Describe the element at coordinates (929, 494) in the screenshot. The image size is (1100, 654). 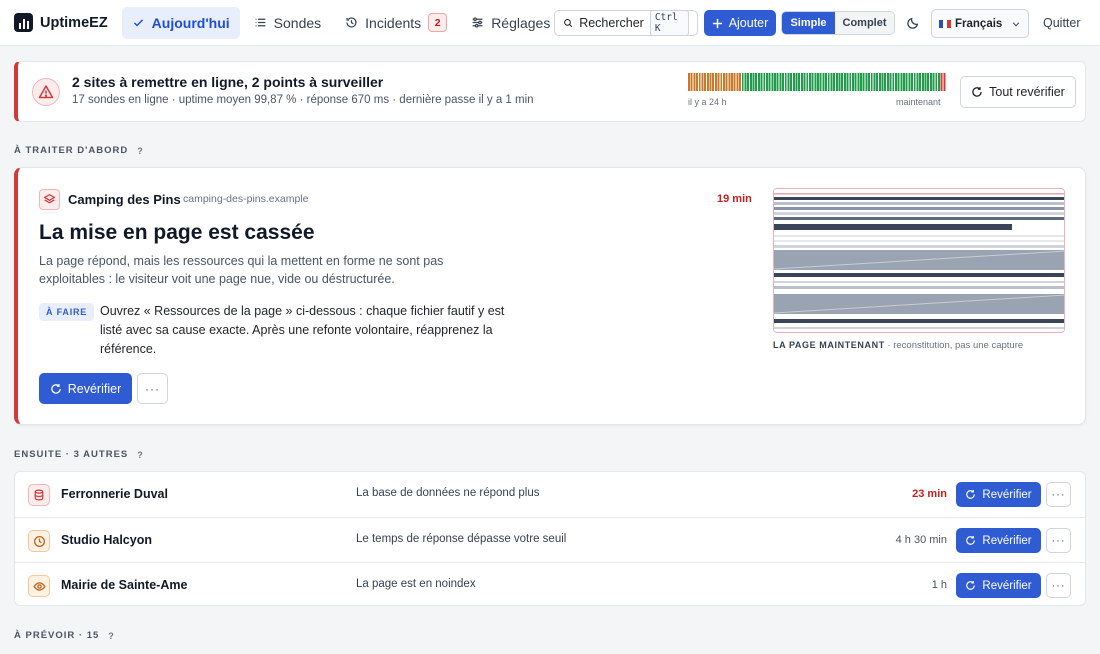
I see `row-age: 23 min` at that location.